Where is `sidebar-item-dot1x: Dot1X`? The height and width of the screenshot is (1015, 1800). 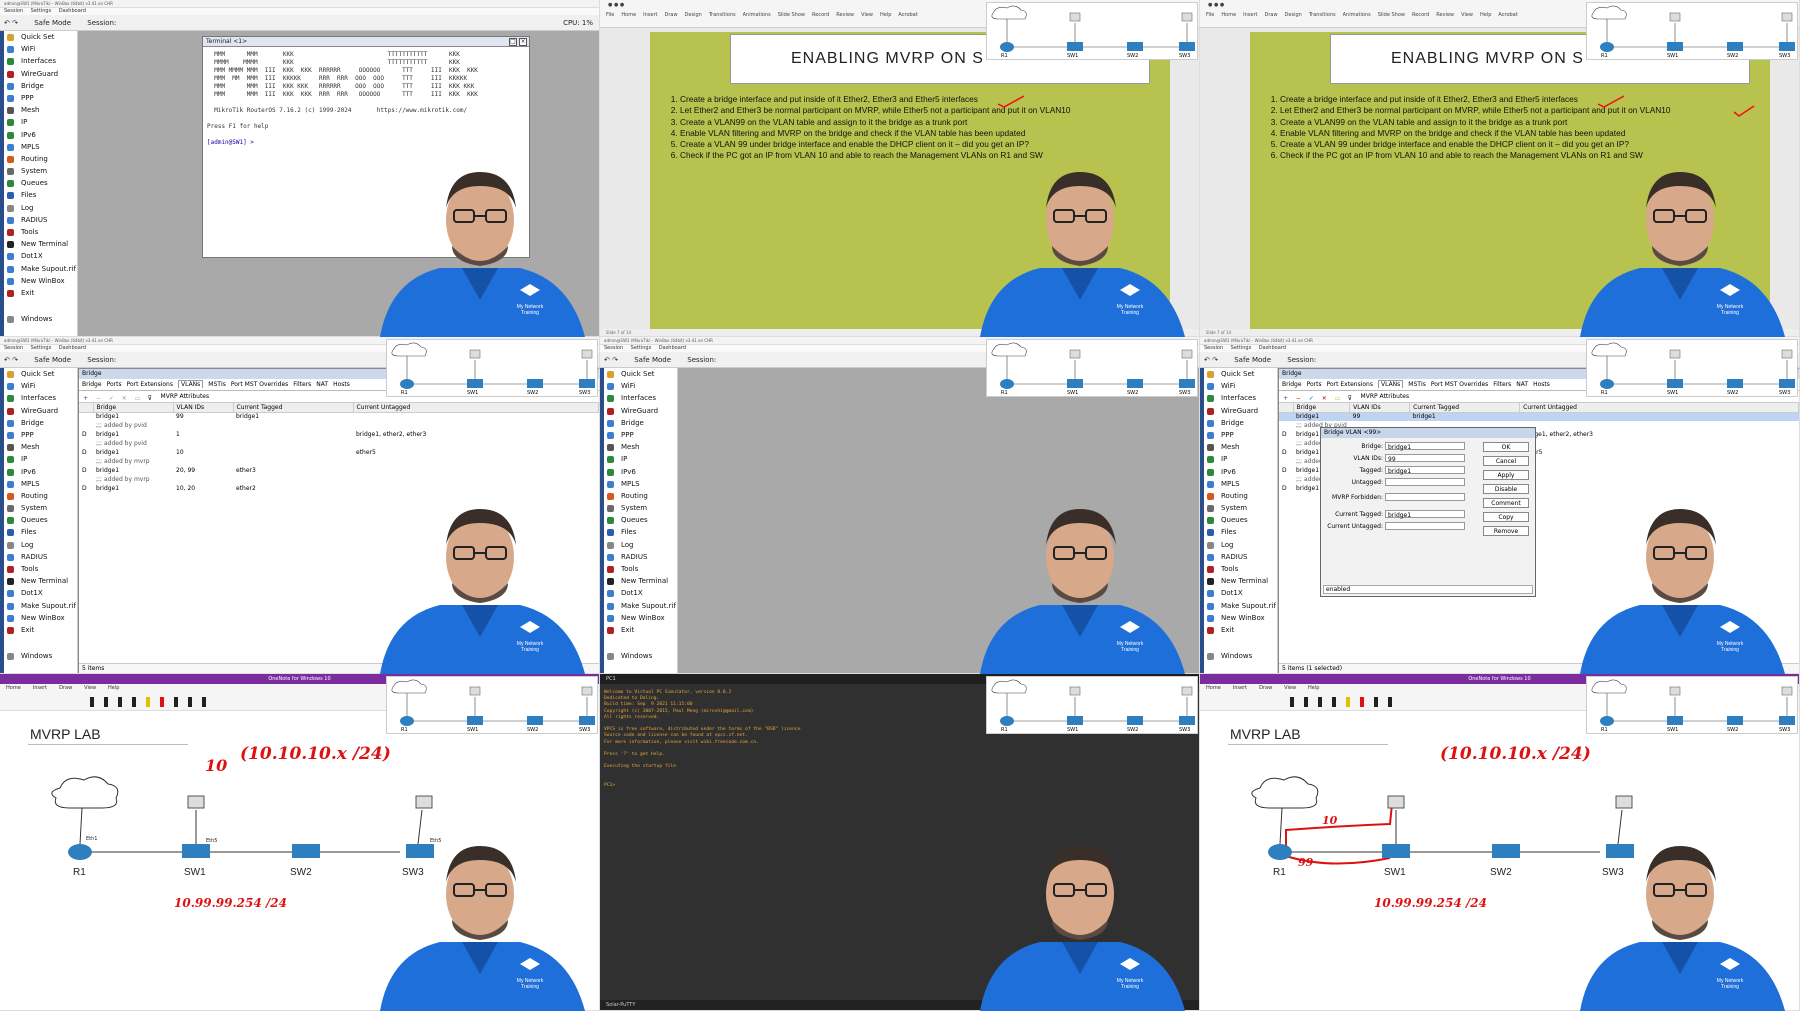 sidebar-item-dot1x: Dot1X is located at coordinates (38, 256).